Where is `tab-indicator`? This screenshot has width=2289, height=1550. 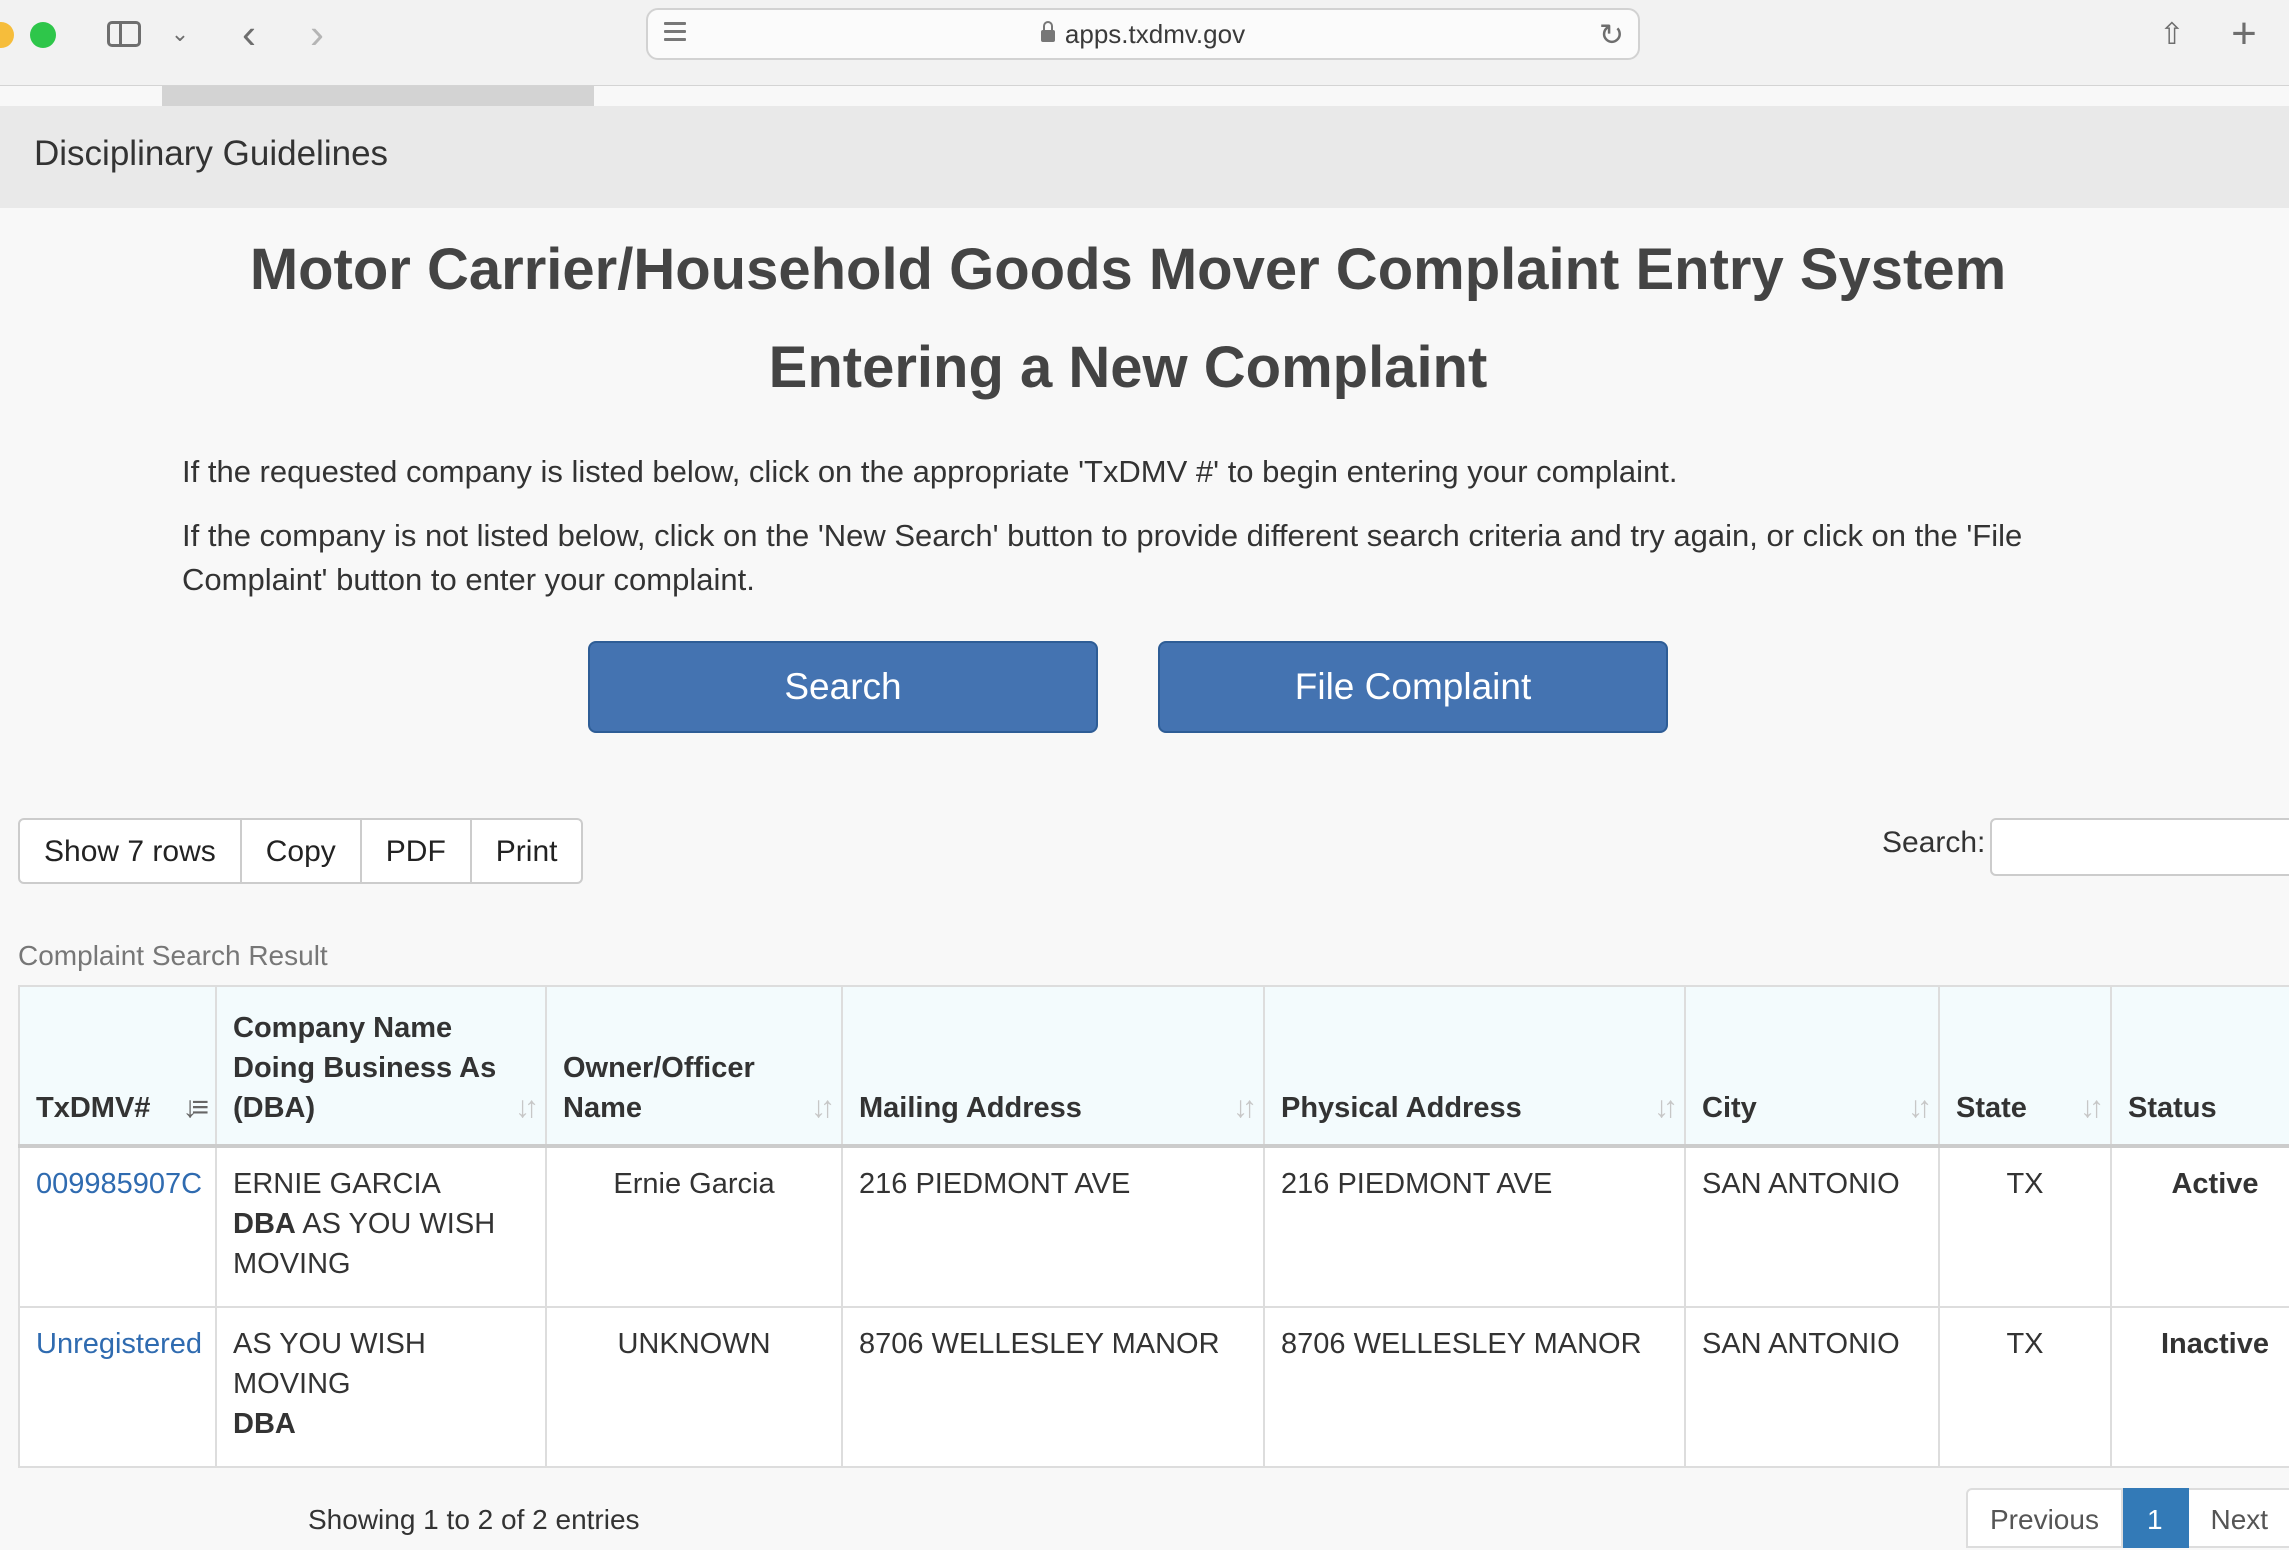 tab-indicator is located at coordinates (378, 96).